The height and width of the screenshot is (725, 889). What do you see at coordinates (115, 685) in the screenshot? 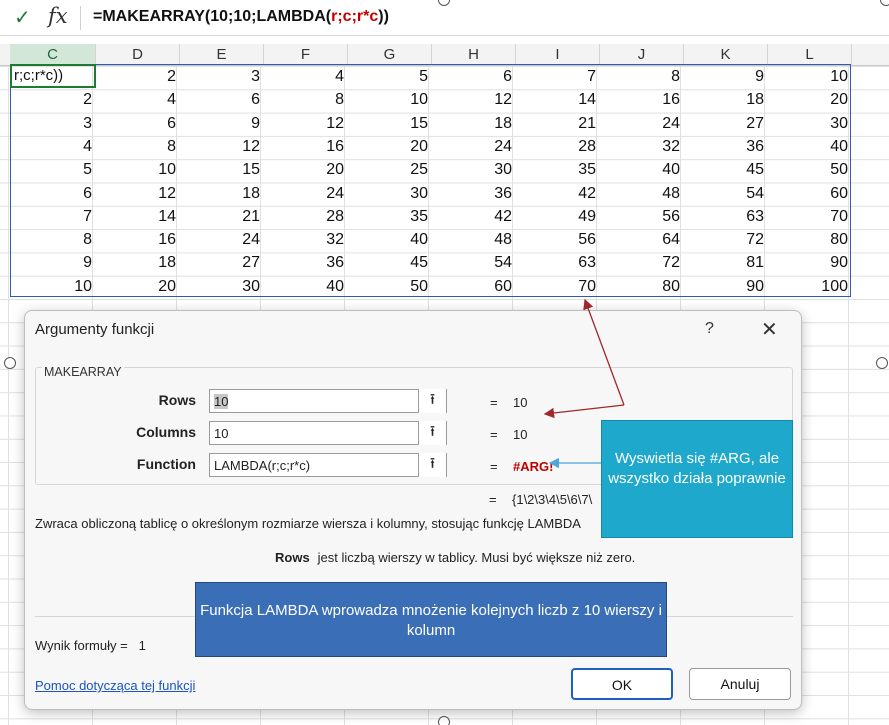
I see `help-link: Pomoc dotycząca tej funkcji` at bounding box center [115, 685].